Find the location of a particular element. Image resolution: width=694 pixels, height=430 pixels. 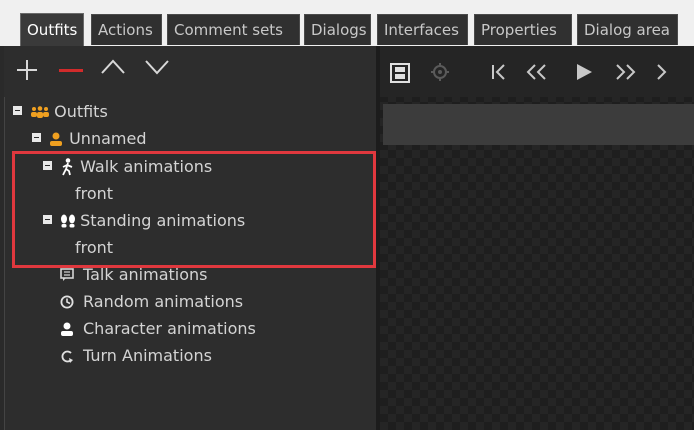

fast-forward-icon is located at coordinates (625, 72).